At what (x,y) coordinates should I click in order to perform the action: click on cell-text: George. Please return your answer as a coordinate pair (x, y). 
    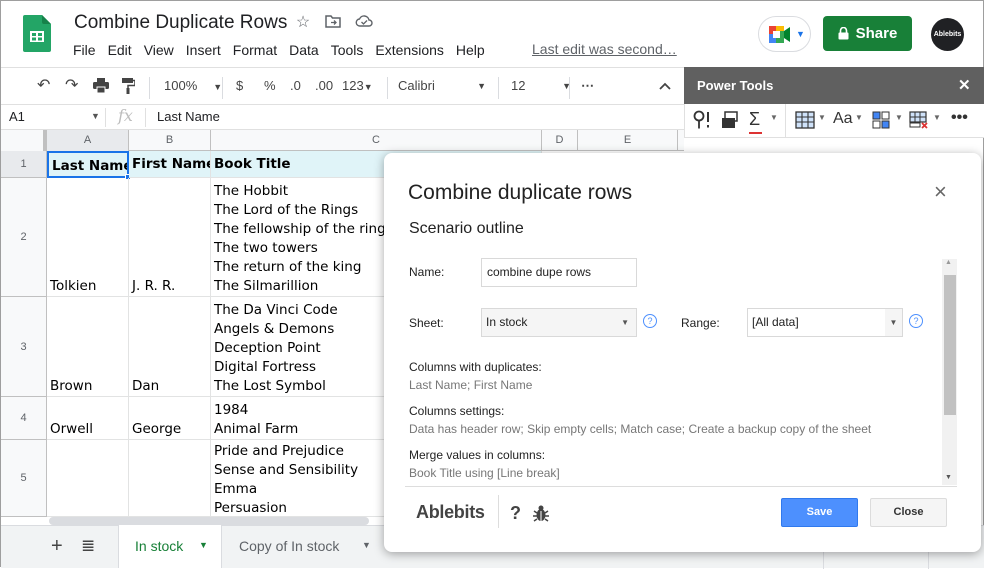
    Looking at the image, I should click on (157, 429).